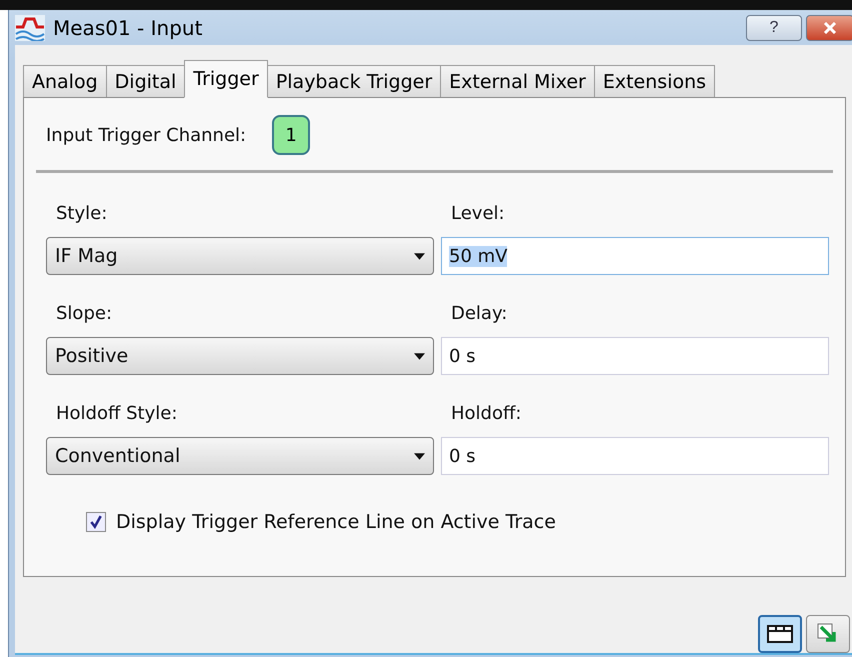 This screenshot has width=852, height=657. I want to click on dropdown: IF Mag, so click(240, 256).